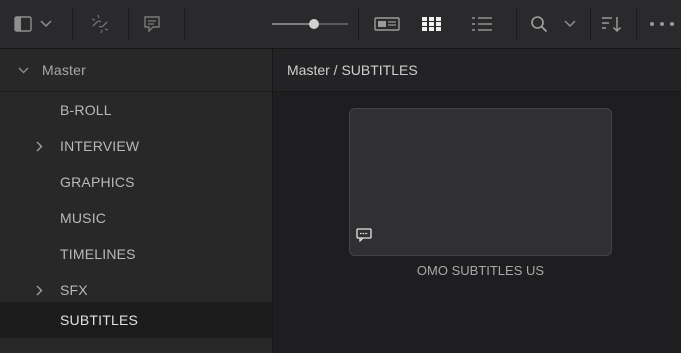  What do you see at coordinates (136, 110) in the screenshot?
I see `sidebar-item-b-roll: B-ROLL` at bounding box center [136, 110].